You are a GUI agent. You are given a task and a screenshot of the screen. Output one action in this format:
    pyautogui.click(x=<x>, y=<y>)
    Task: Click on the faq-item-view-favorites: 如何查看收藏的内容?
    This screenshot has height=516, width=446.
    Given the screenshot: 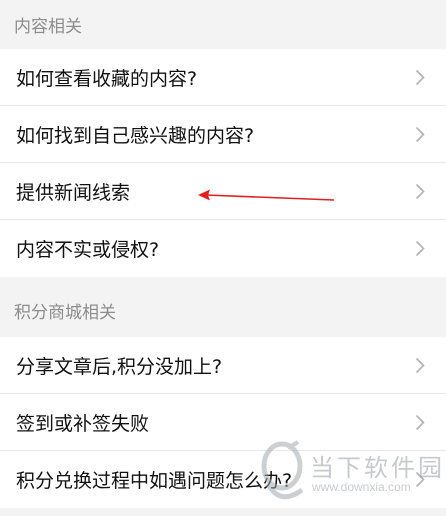 What is the action you would take?
    pyautogui.click(x=223, y=77)
    